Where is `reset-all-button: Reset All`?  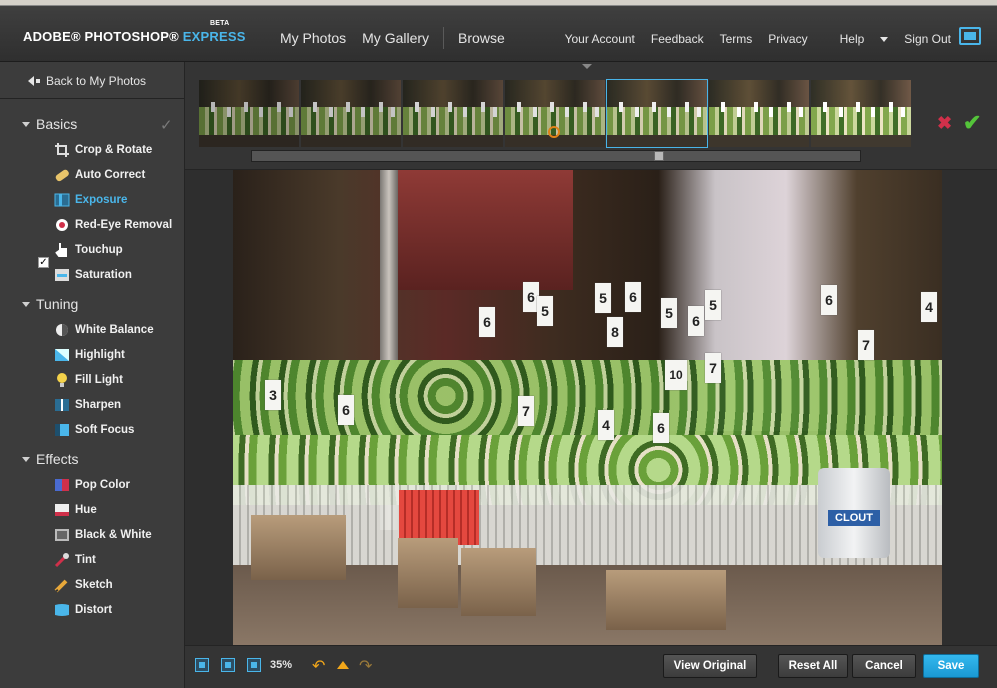
reset-all-button: Reset All is located at coordinates (813, 666).